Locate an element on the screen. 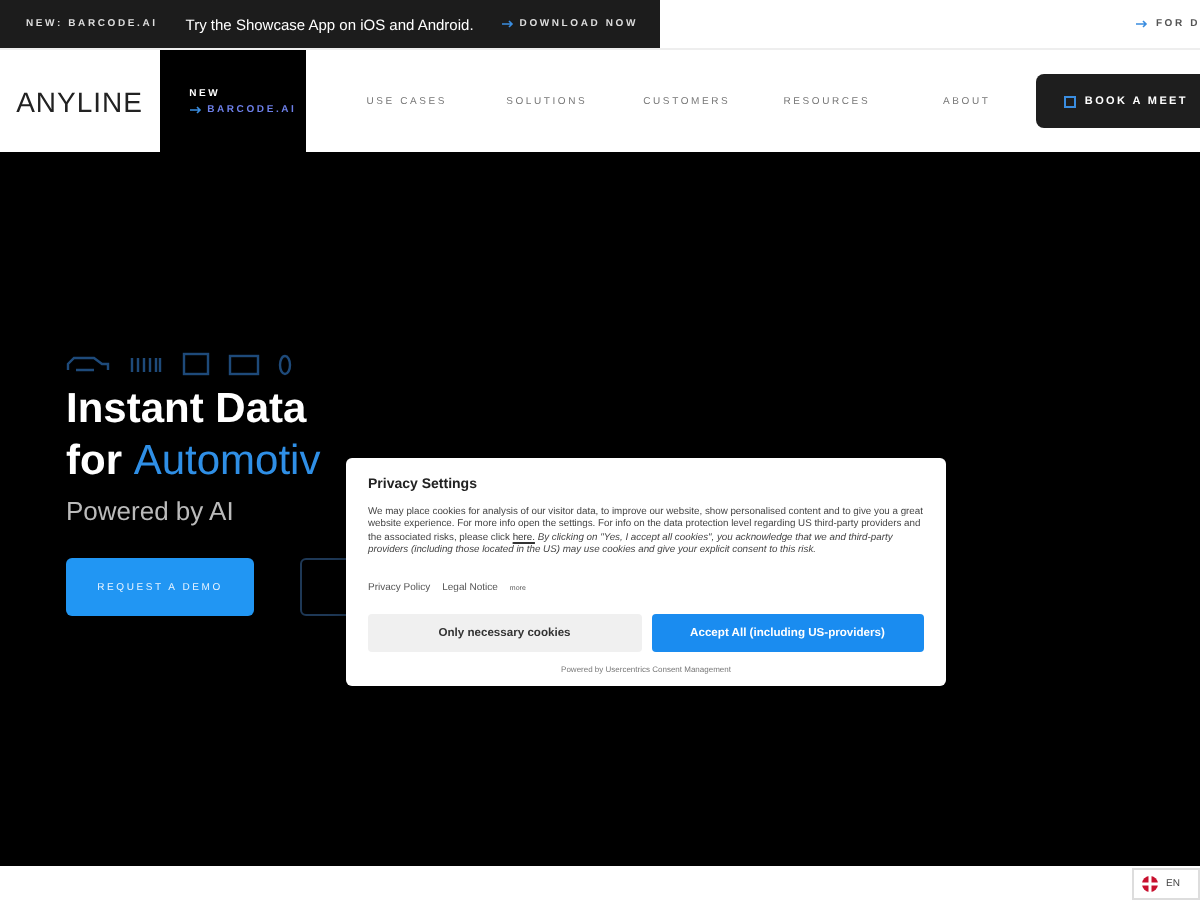 This screenshot has width=1200, height=900. hero-headline: Instant Data is located at coordinates (186, 410).